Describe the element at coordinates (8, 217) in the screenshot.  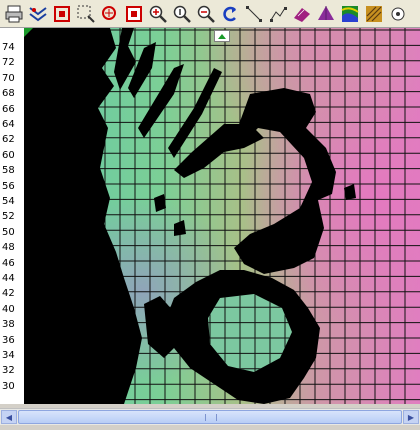
I see `y-tick-label: 52` at that location.